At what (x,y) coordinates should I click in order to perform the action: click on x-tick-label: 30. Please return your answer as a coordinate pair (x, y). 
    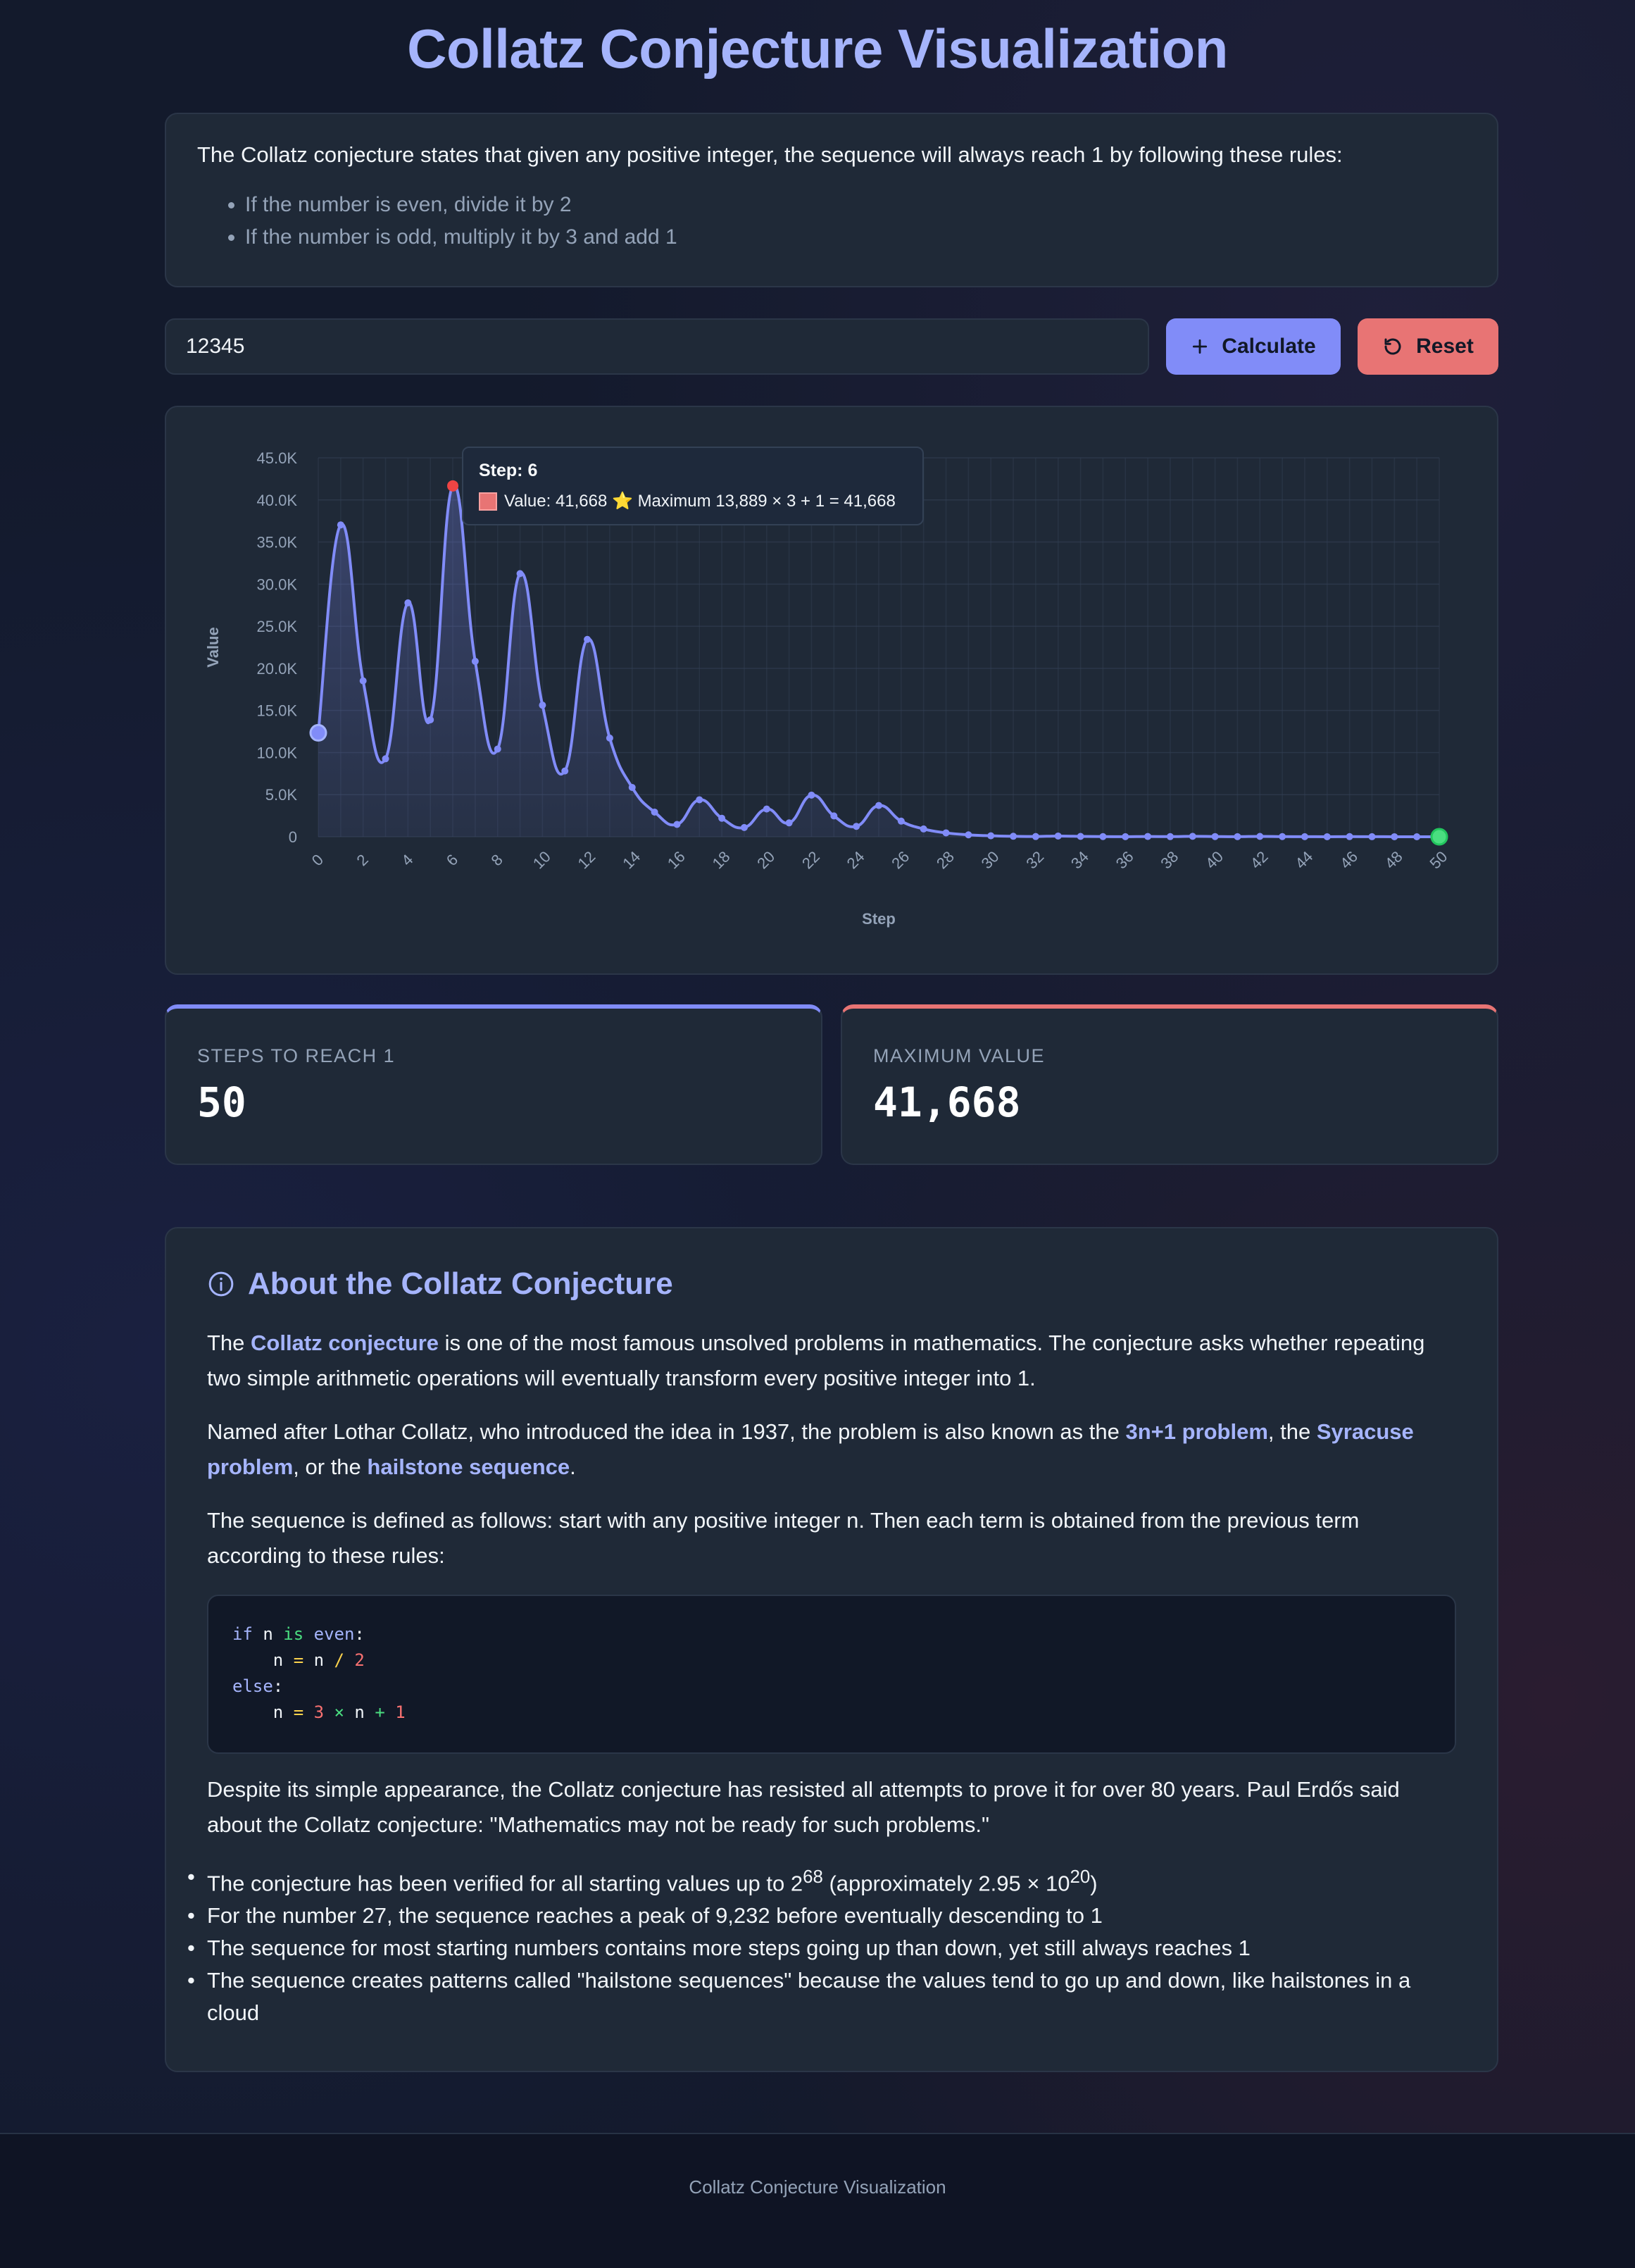
    Looking at the image, I should click on (990, 860).